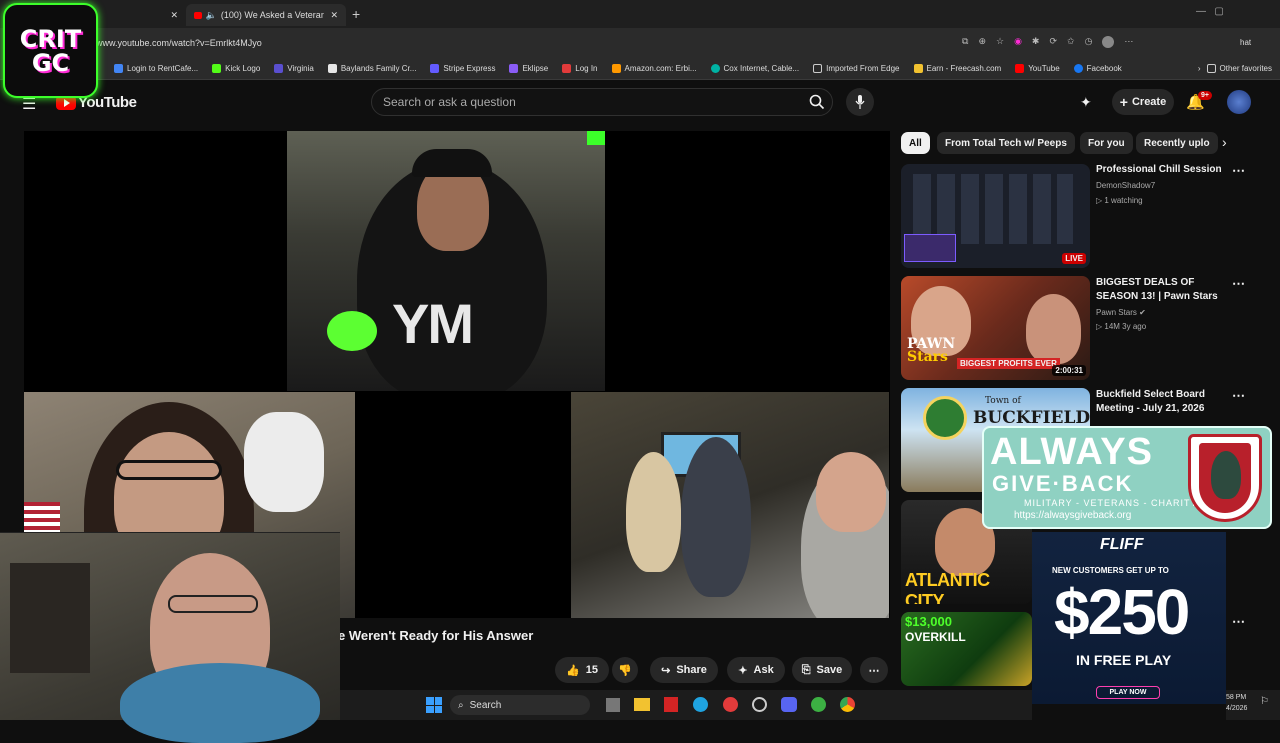 The height and width of the screenshot is (743, 1280). I want to click on chip-from-channel: From Total Tech w/ Peeps, so click(1006, 143).